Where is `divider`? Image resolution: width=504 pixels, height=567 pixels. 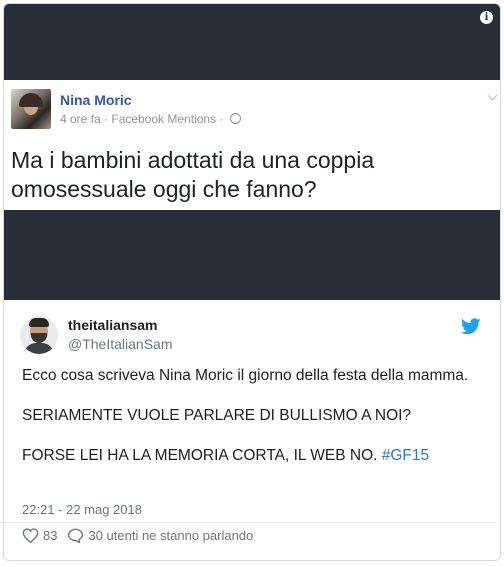
divider is located at coordinates (248, 522).